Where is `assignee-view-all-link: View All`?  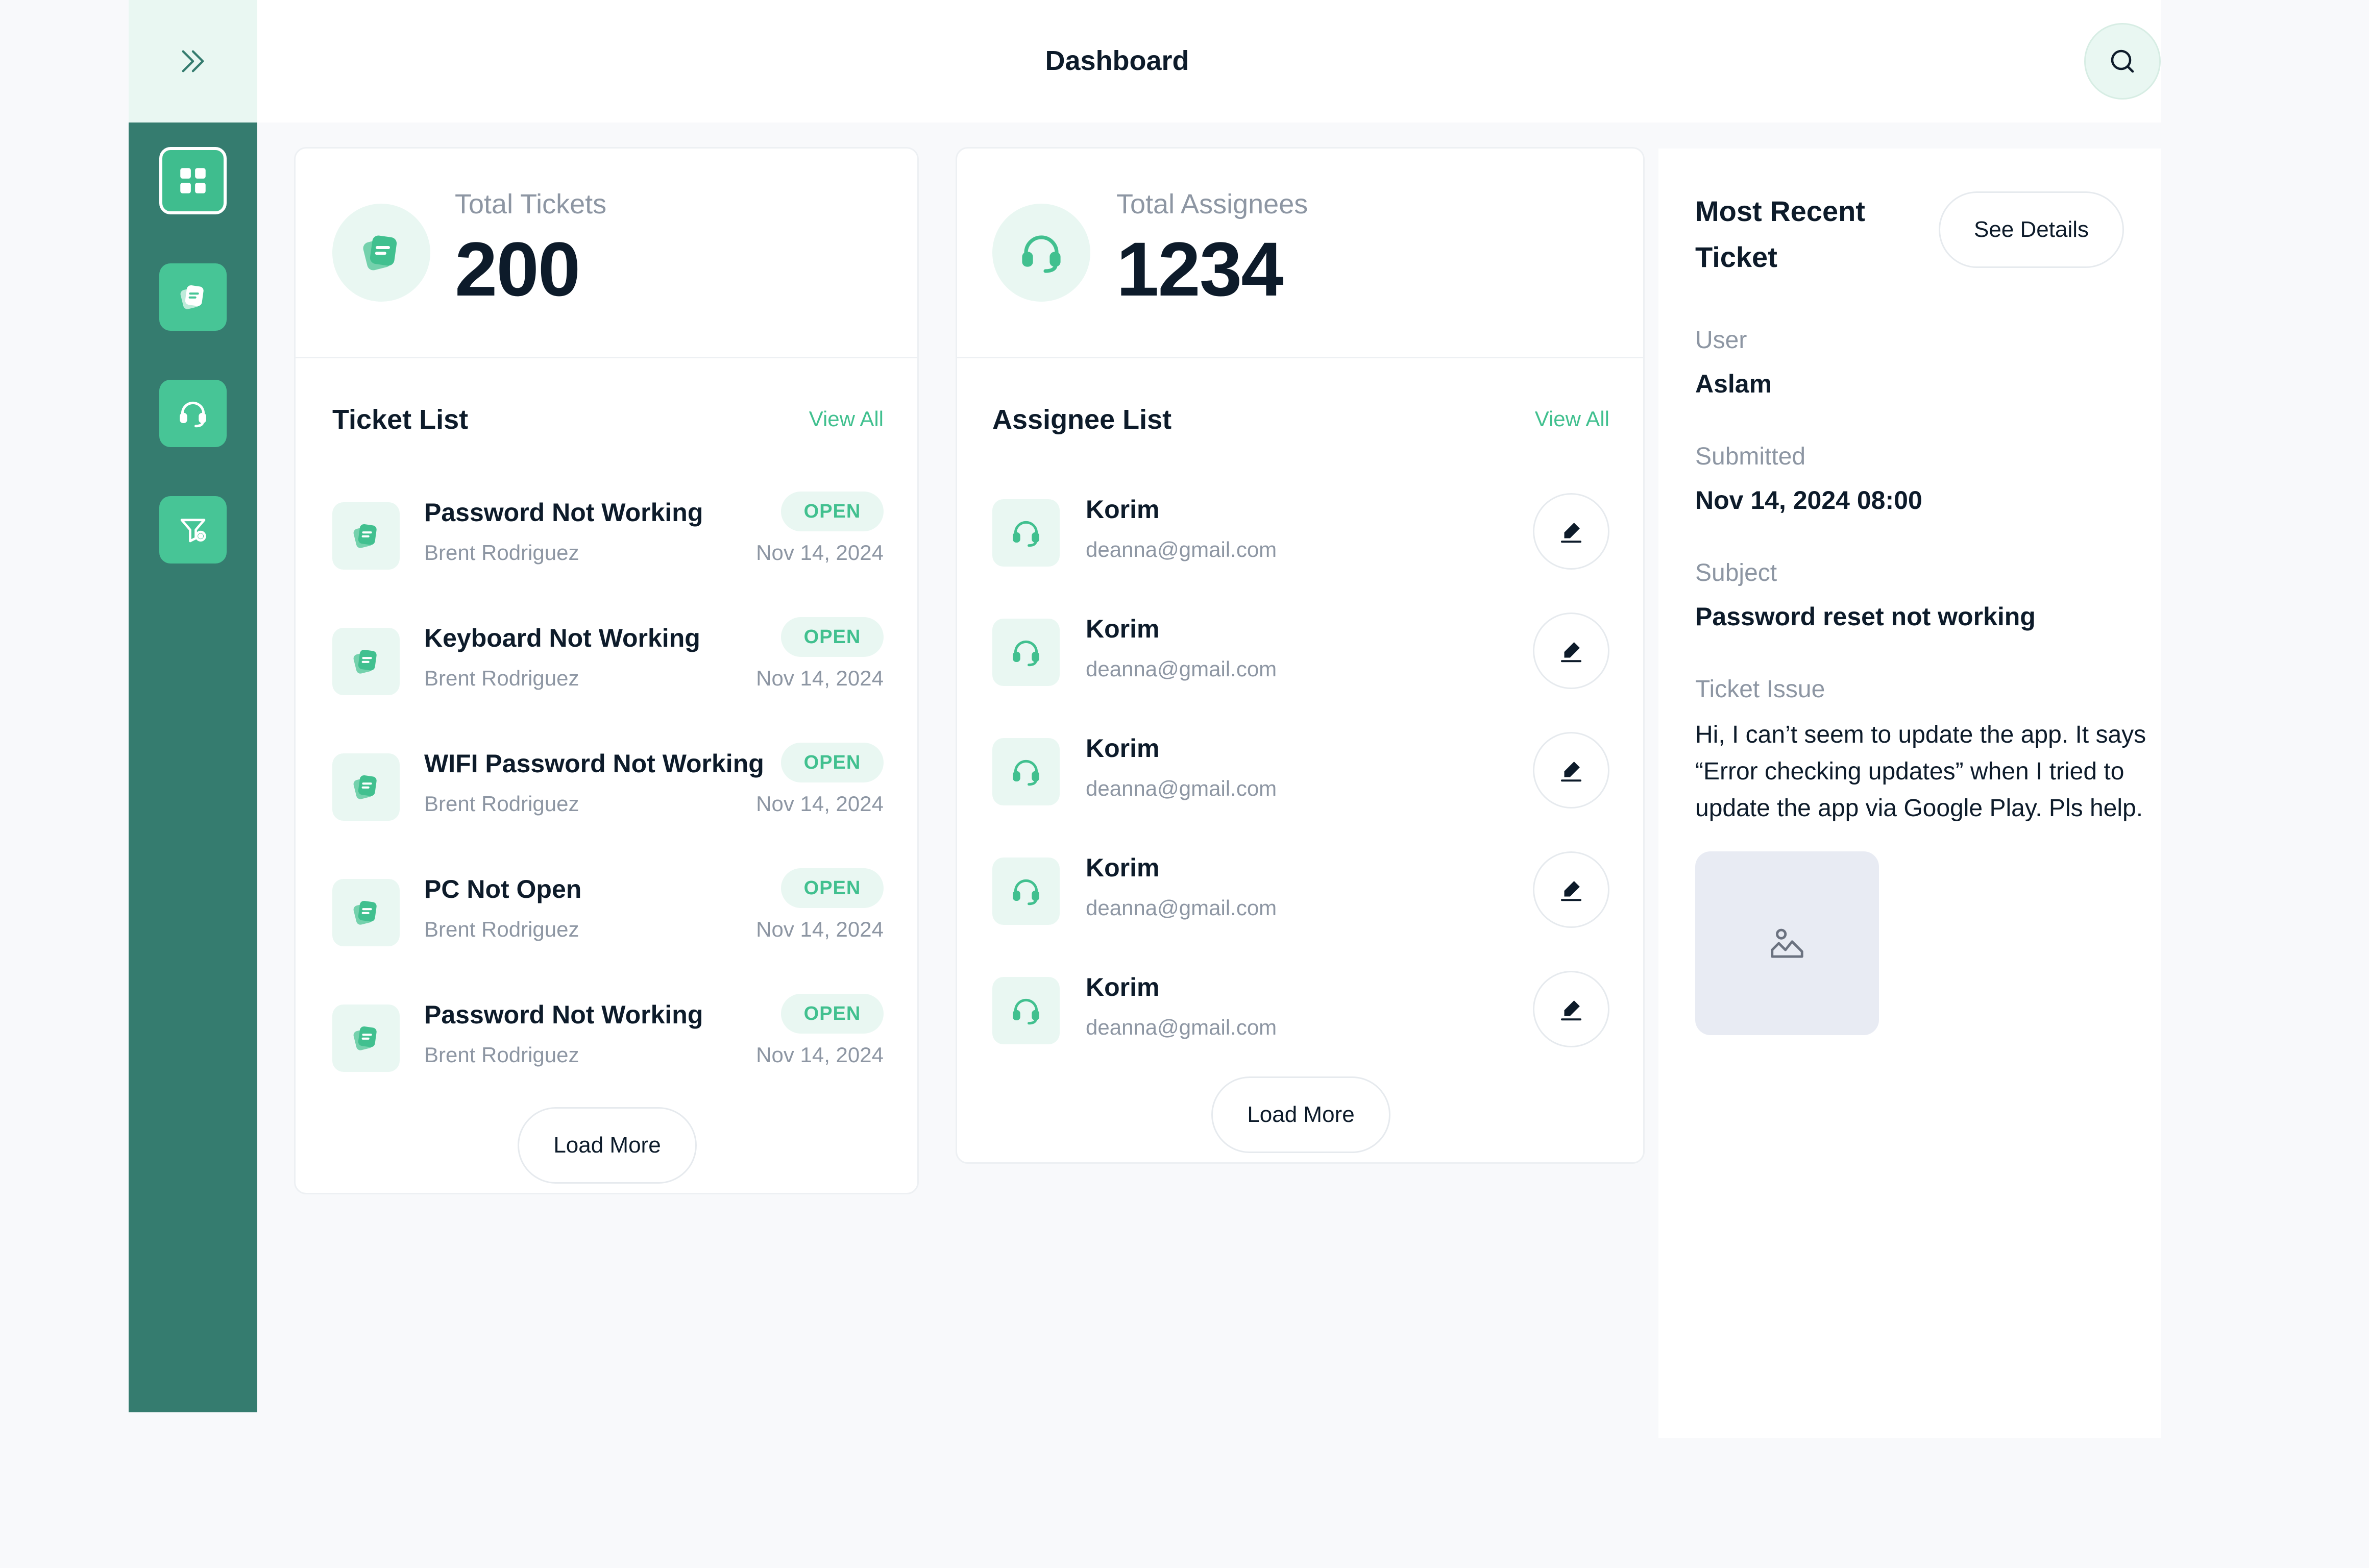
assignee-view-all-link: View All is located at coordinates (1572, 419).